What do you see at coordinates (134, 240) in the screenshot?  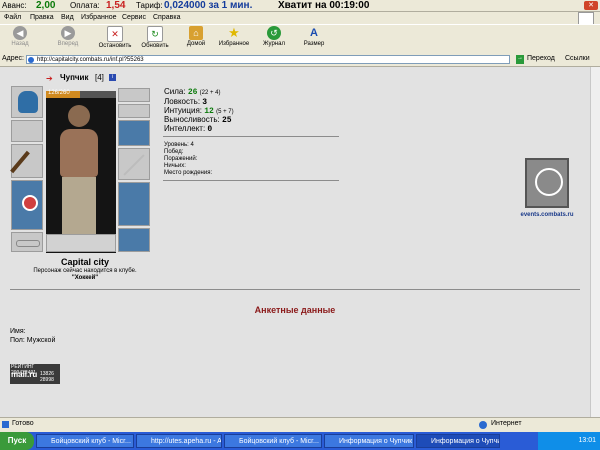 I see `boots-slot` at bounding box center [134, 240].